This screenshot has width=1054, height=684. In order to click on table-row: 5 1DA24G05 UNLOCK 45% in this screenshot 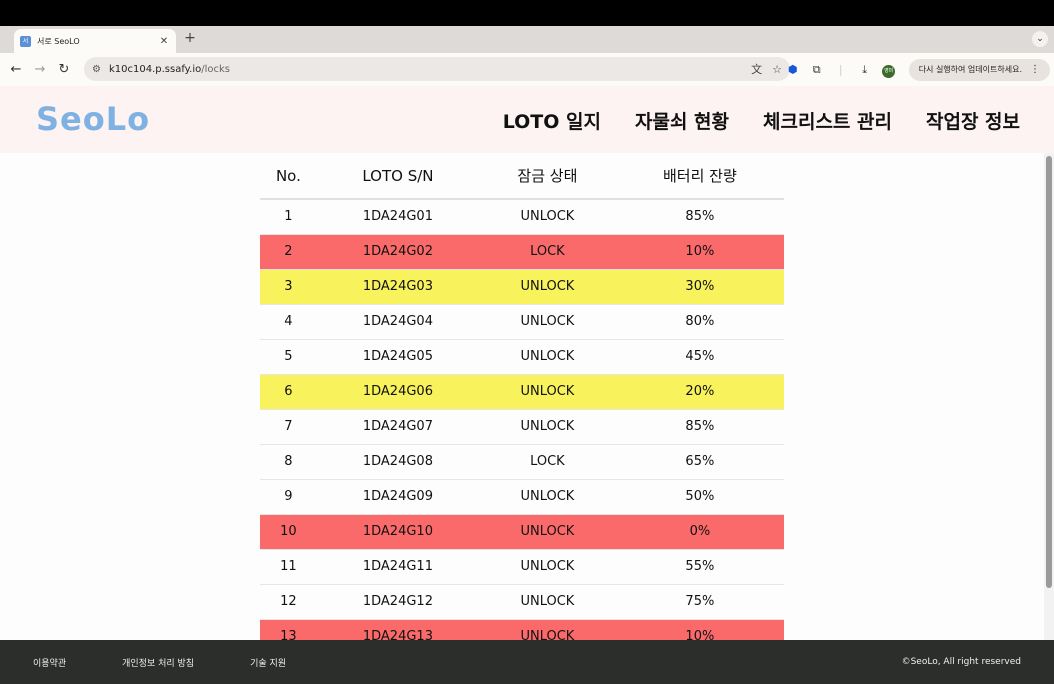, I will do `click(522, 357)`.